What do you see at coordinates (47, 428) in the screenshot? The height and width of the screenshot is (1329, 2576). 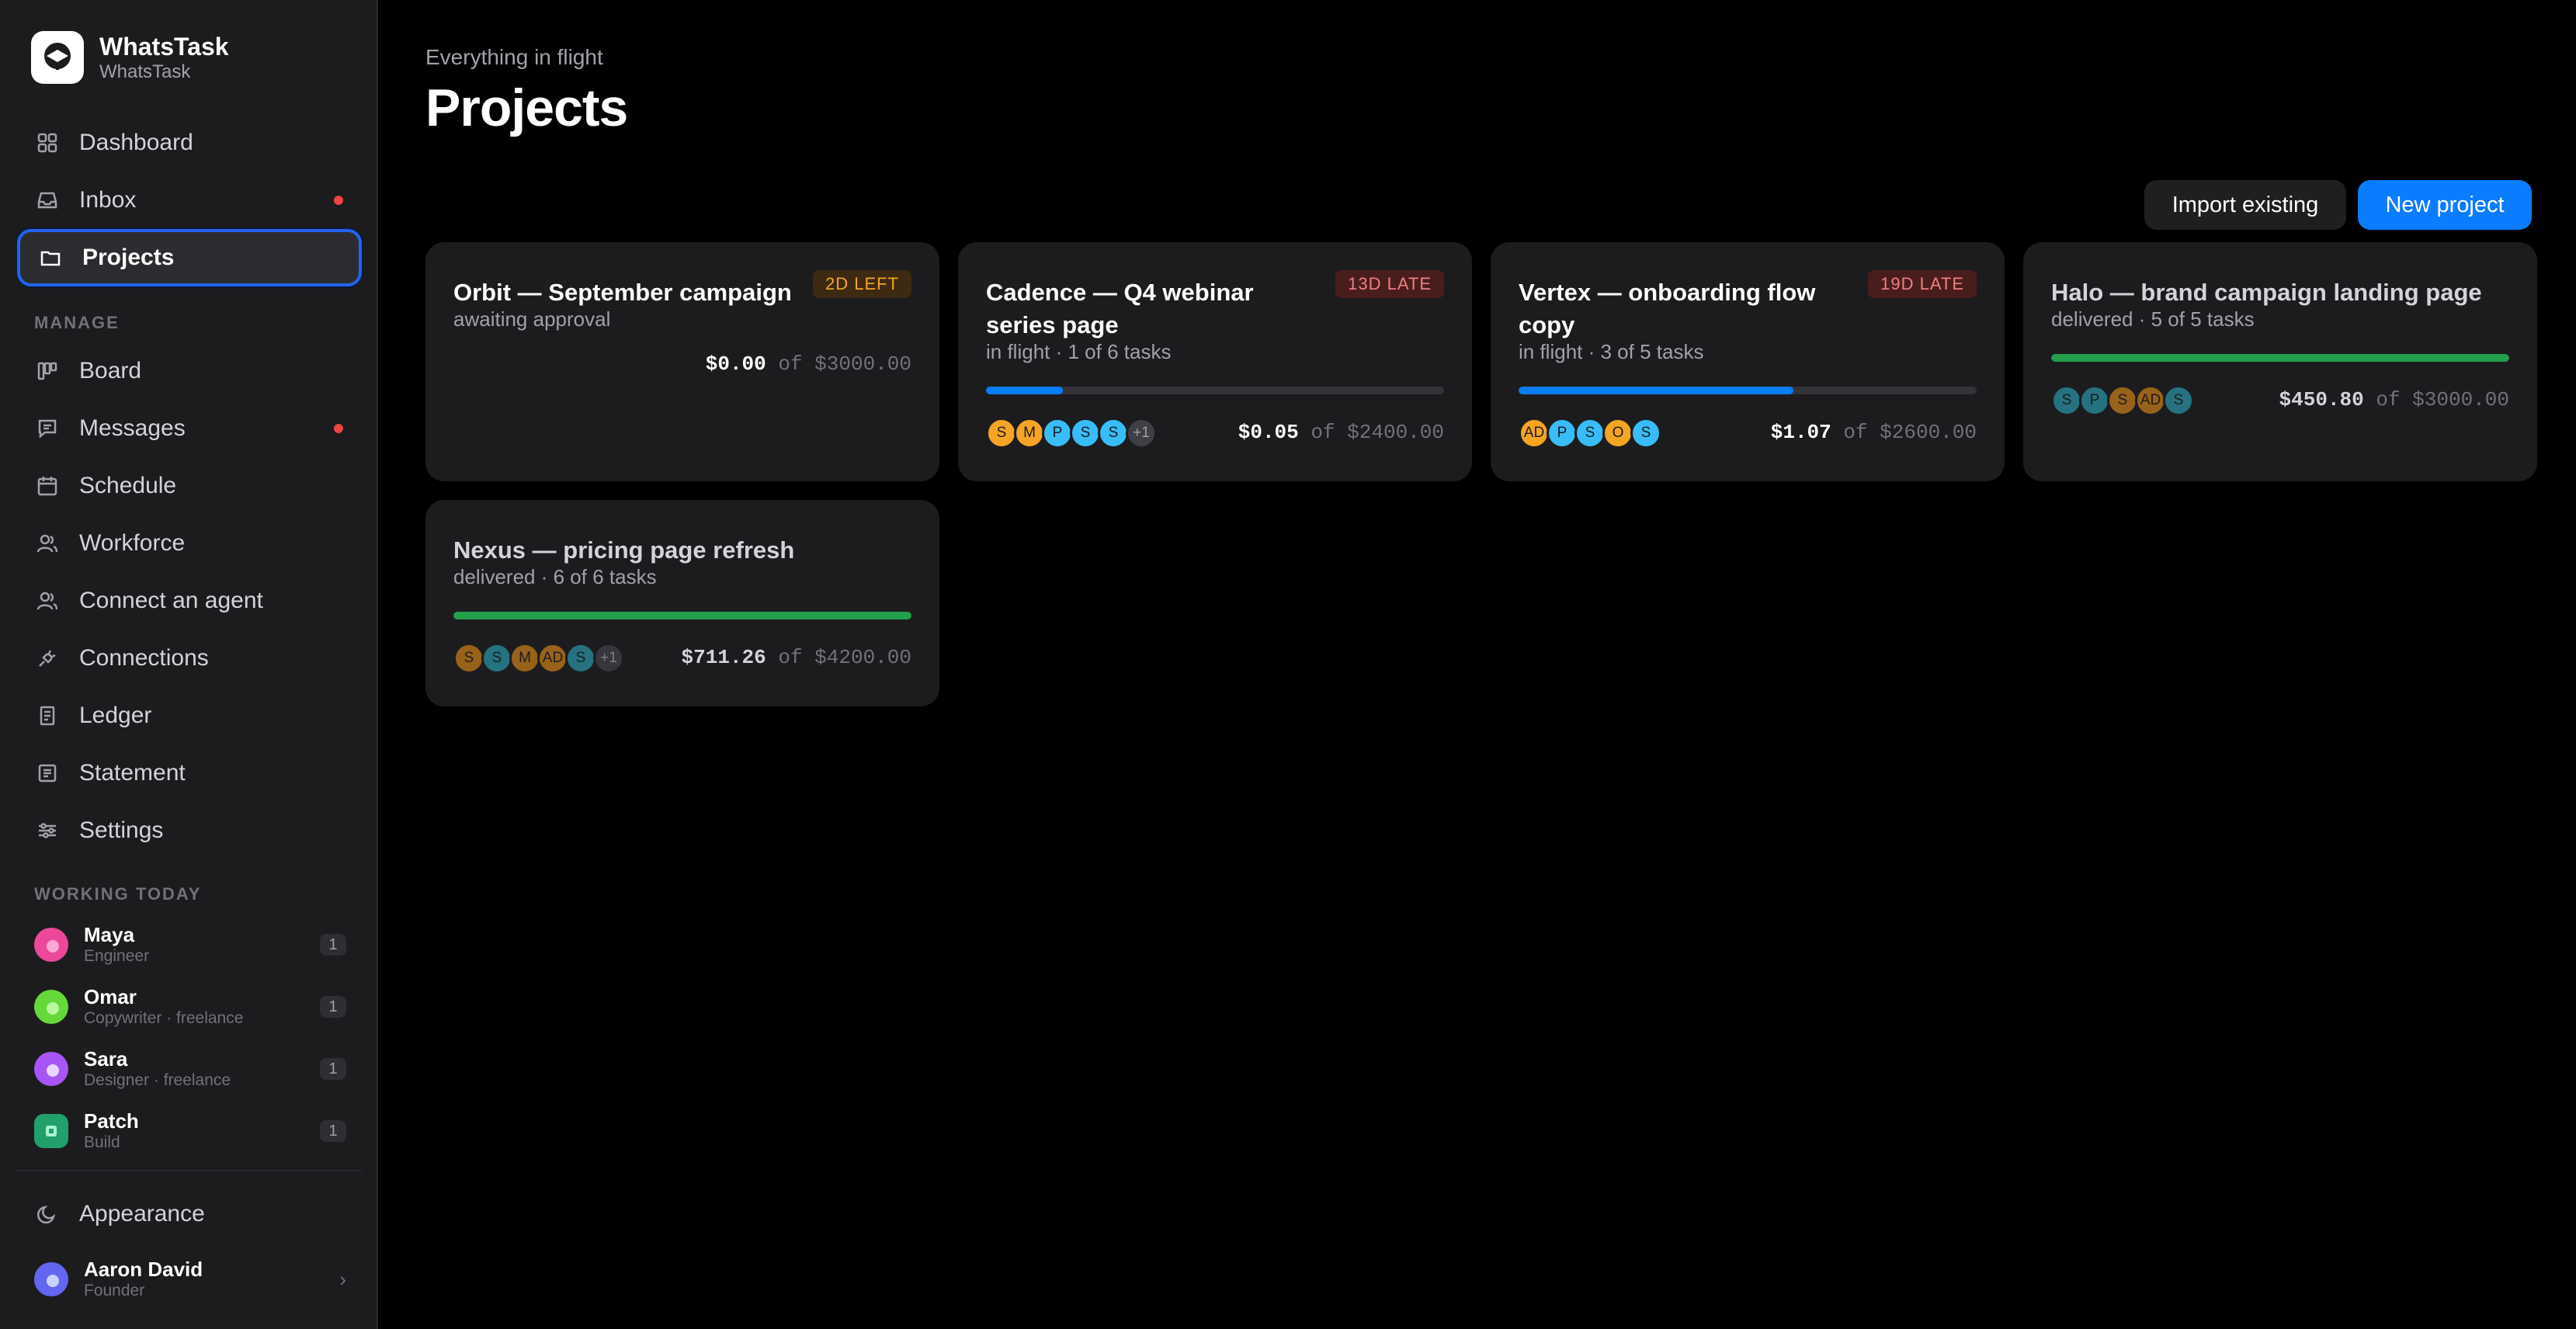 I see `chat-icon` at bounding box center [47, 428].